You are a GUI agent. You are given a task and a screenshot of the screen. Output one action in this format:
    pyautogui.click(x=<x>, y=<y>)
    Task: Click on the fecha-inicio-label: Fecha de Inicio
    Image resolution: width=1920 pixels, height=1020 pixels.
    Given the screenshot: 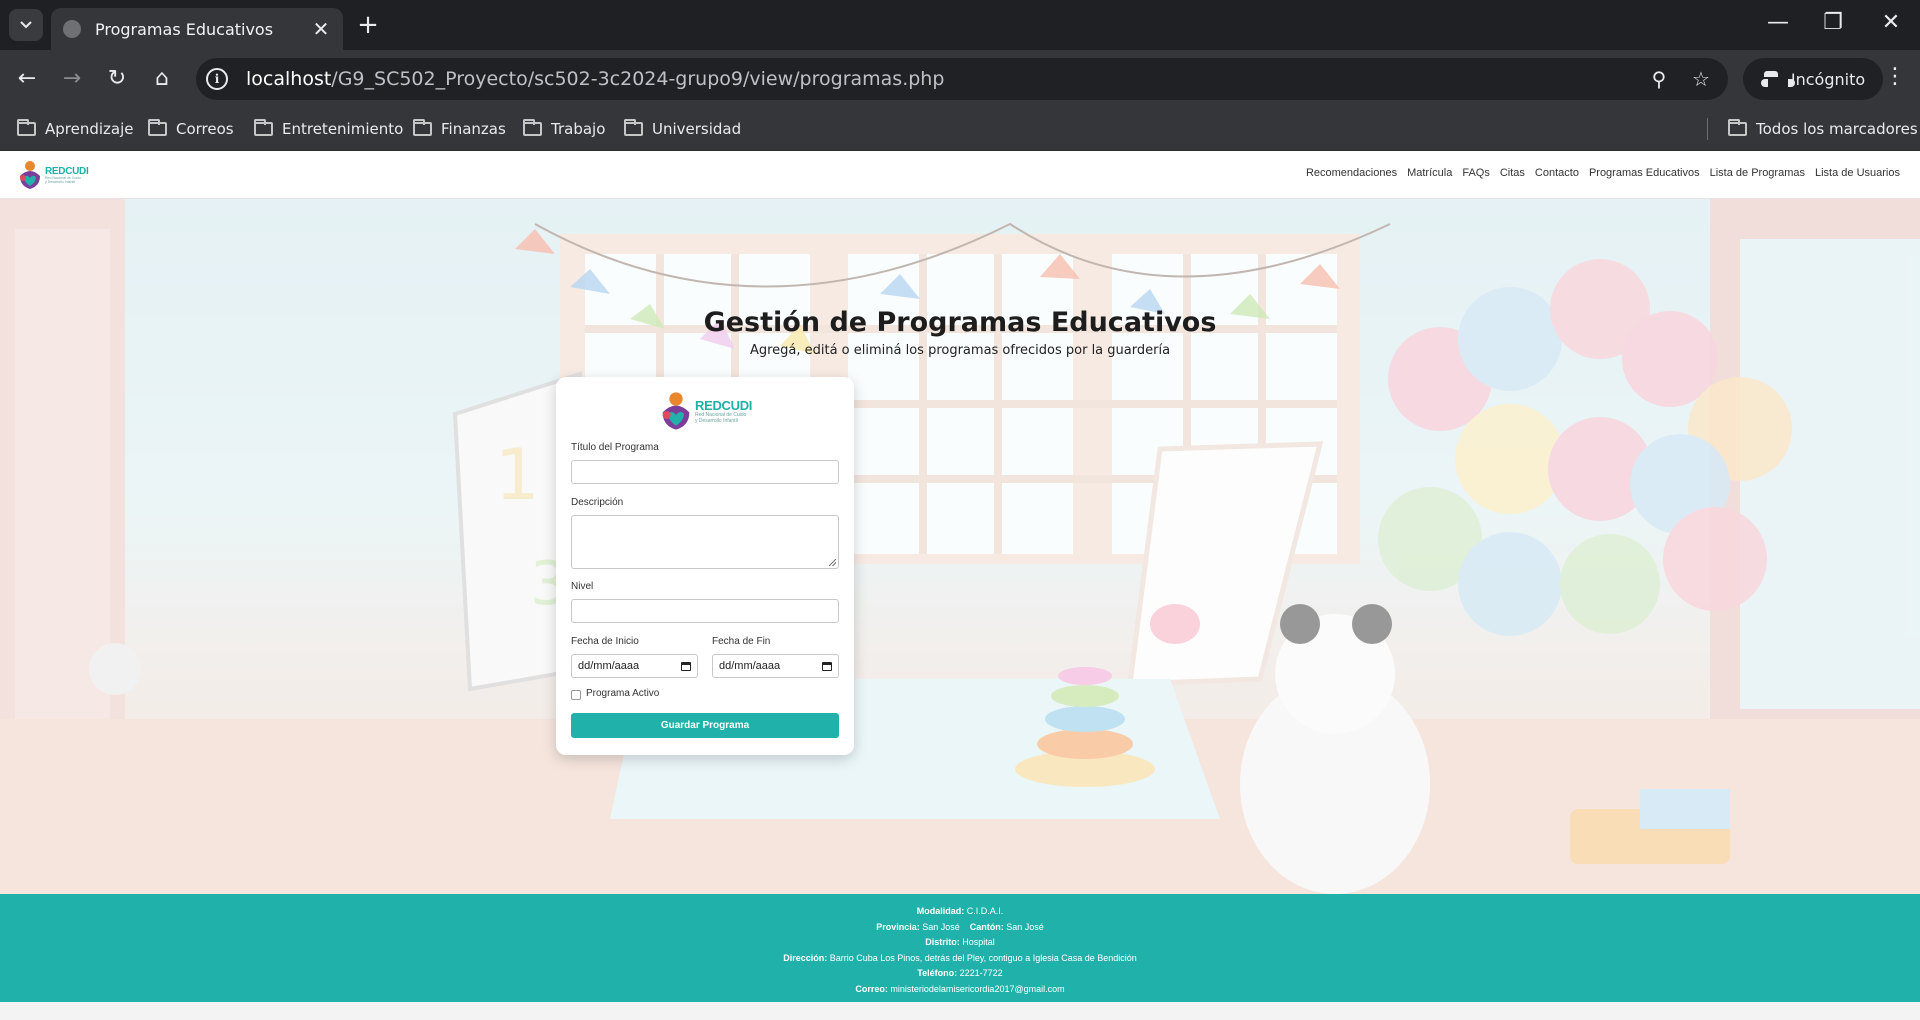 What is the action you would take?
    pyautogui.click(x=605, y=641)
    